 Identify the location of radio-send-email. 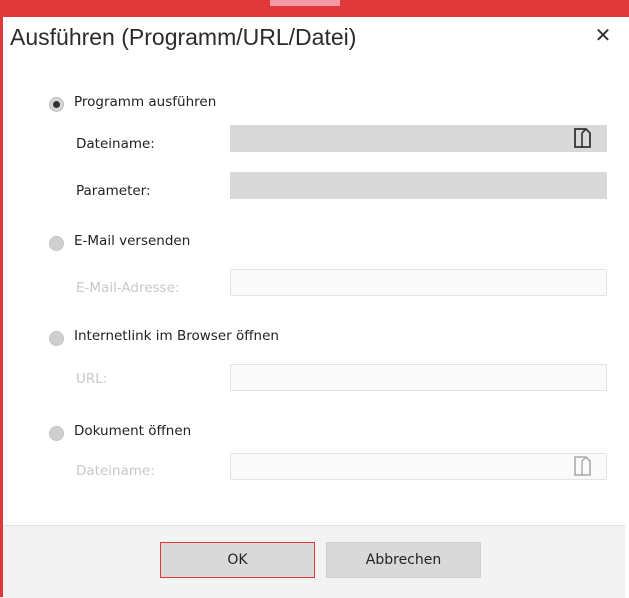
(56, 243).